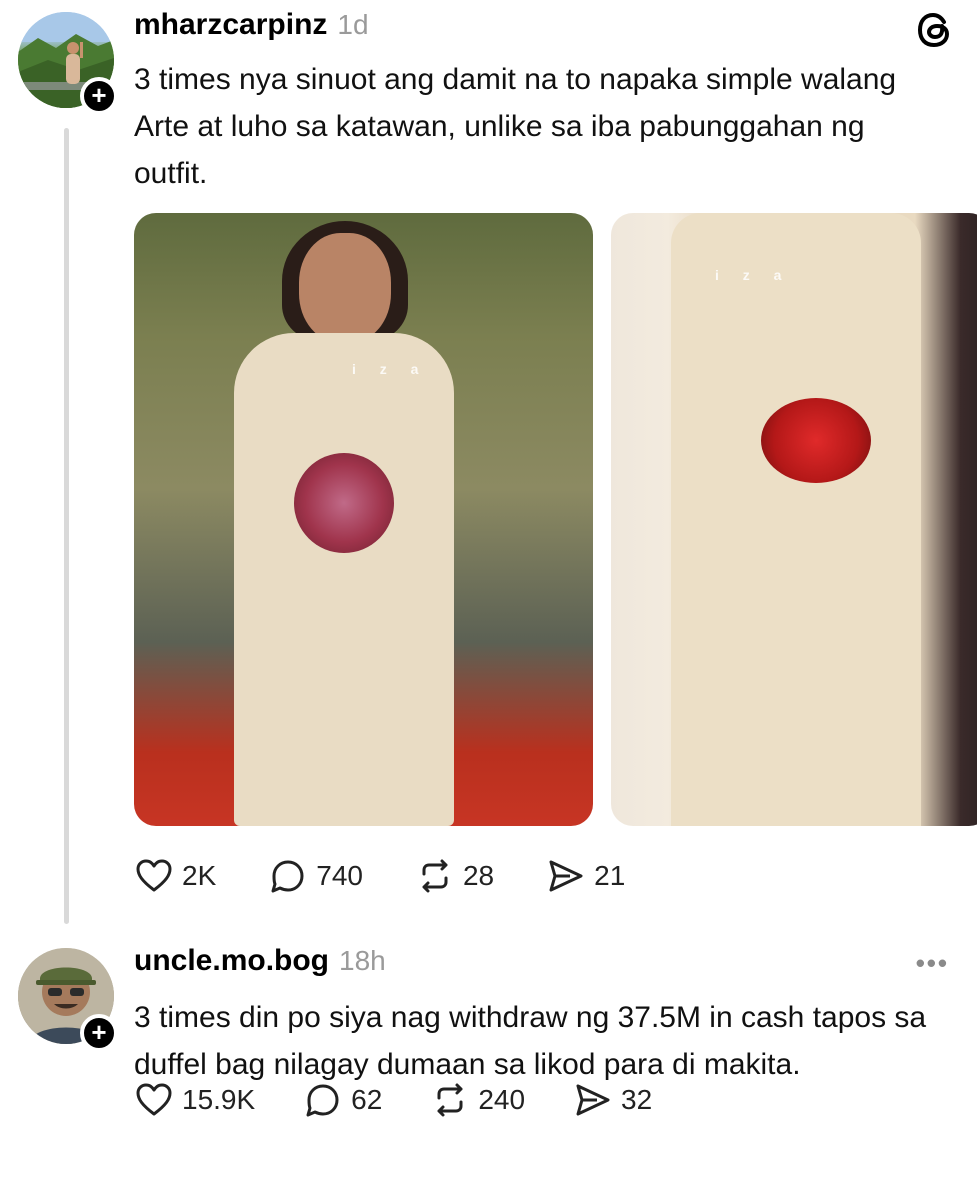  I want to click on like-count: 2K, so click(199, 875).